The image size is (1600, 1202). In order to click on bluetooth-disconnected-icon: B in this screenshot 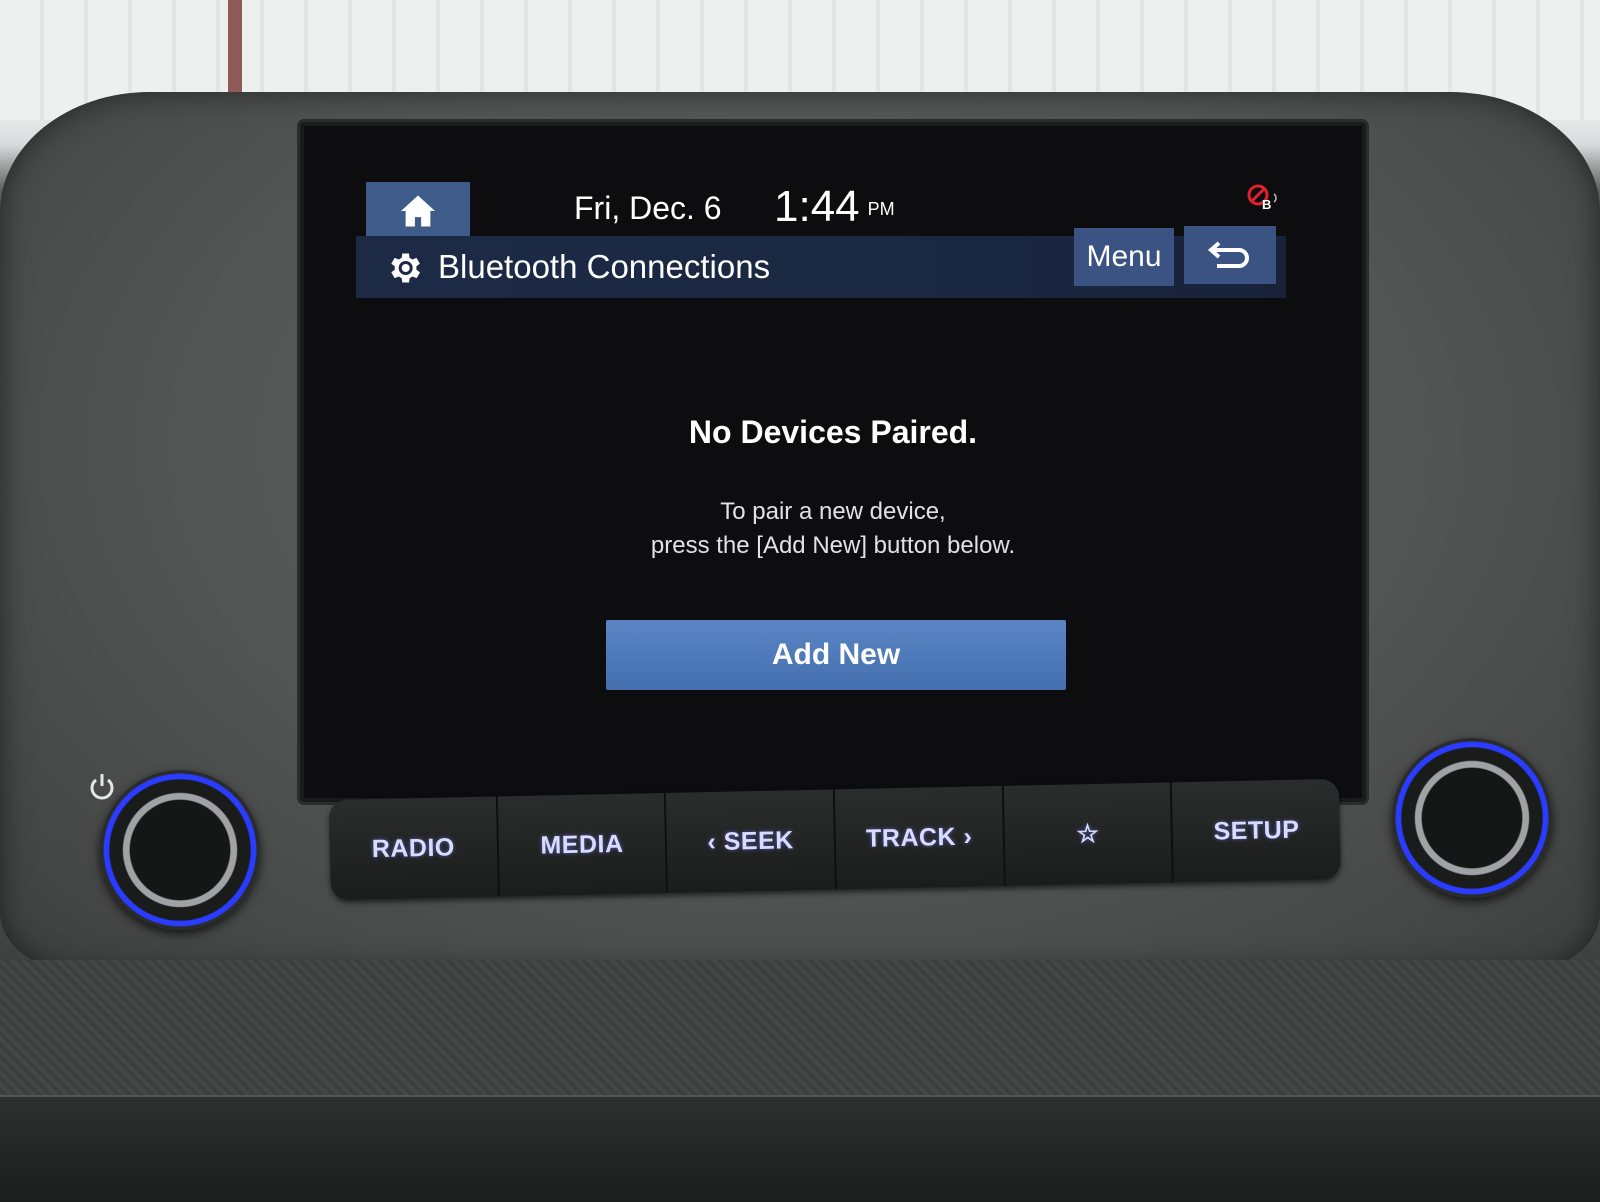, I will do `click(1262, 198)`.